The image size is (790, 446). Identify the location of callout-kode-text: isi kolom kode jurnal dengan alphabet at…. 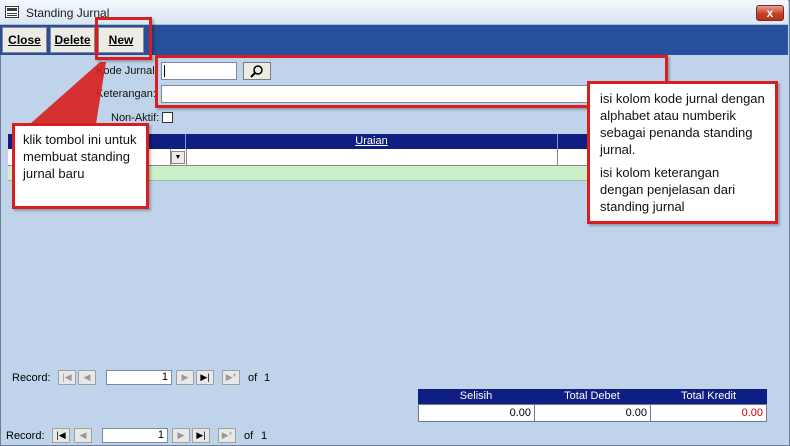
(682, 124).